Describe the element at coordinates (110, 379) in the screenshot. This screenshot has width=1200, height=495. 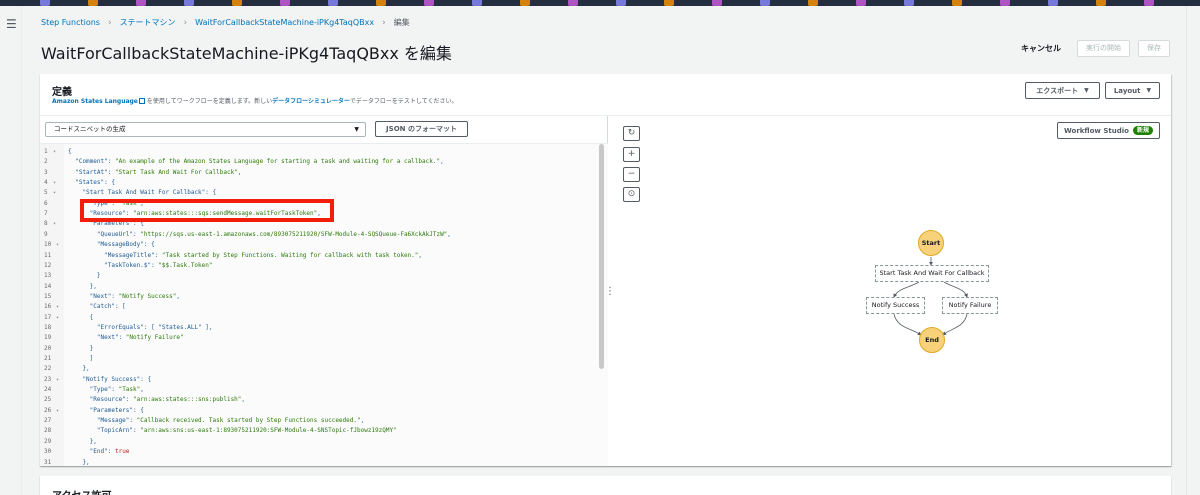
I see `code-text: "Notify Success": {` at that location.